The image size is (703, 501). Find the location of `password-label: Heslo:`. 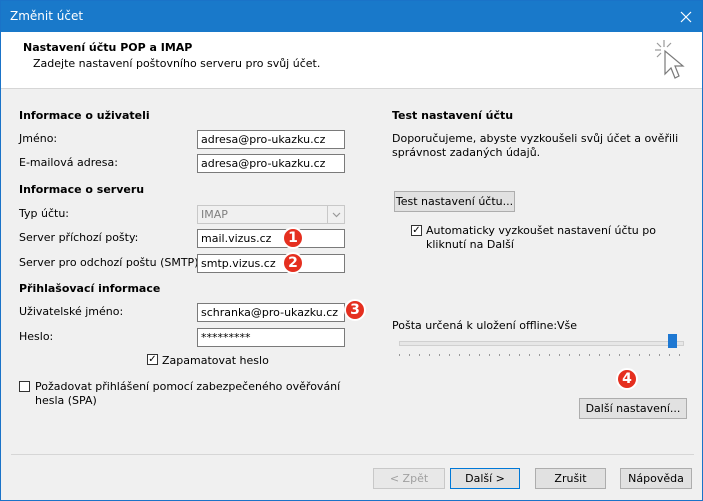

password-label: Heslo: is located at coordinates (36, 336).